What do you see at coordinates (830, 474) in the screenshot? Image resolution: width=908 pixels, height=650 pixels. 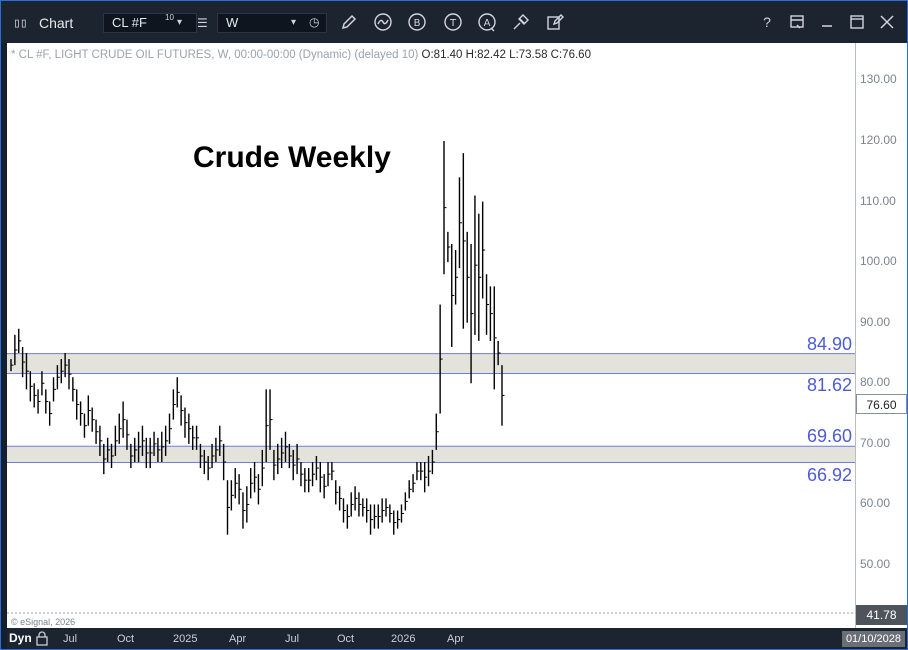 I see `zone-label-66-92: 66.92` at bounding box center [830, 474].